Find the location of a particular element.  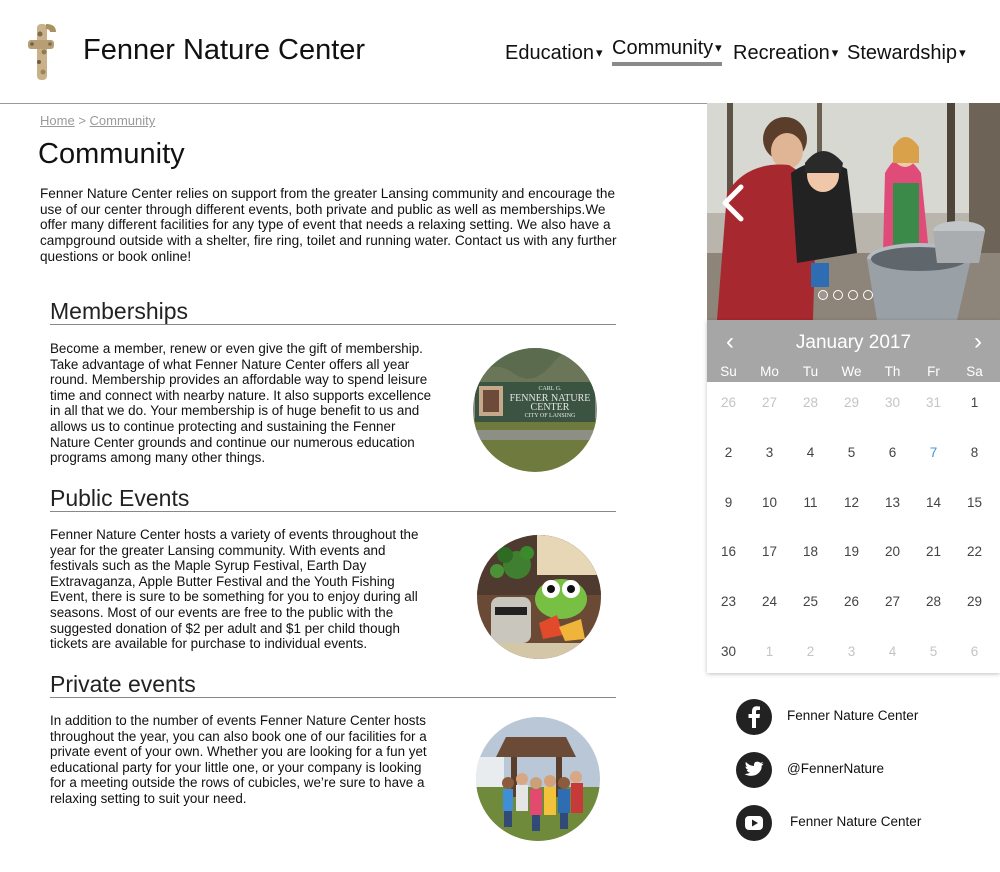

calendar-day: 9 is located at coordinates (728, 502).